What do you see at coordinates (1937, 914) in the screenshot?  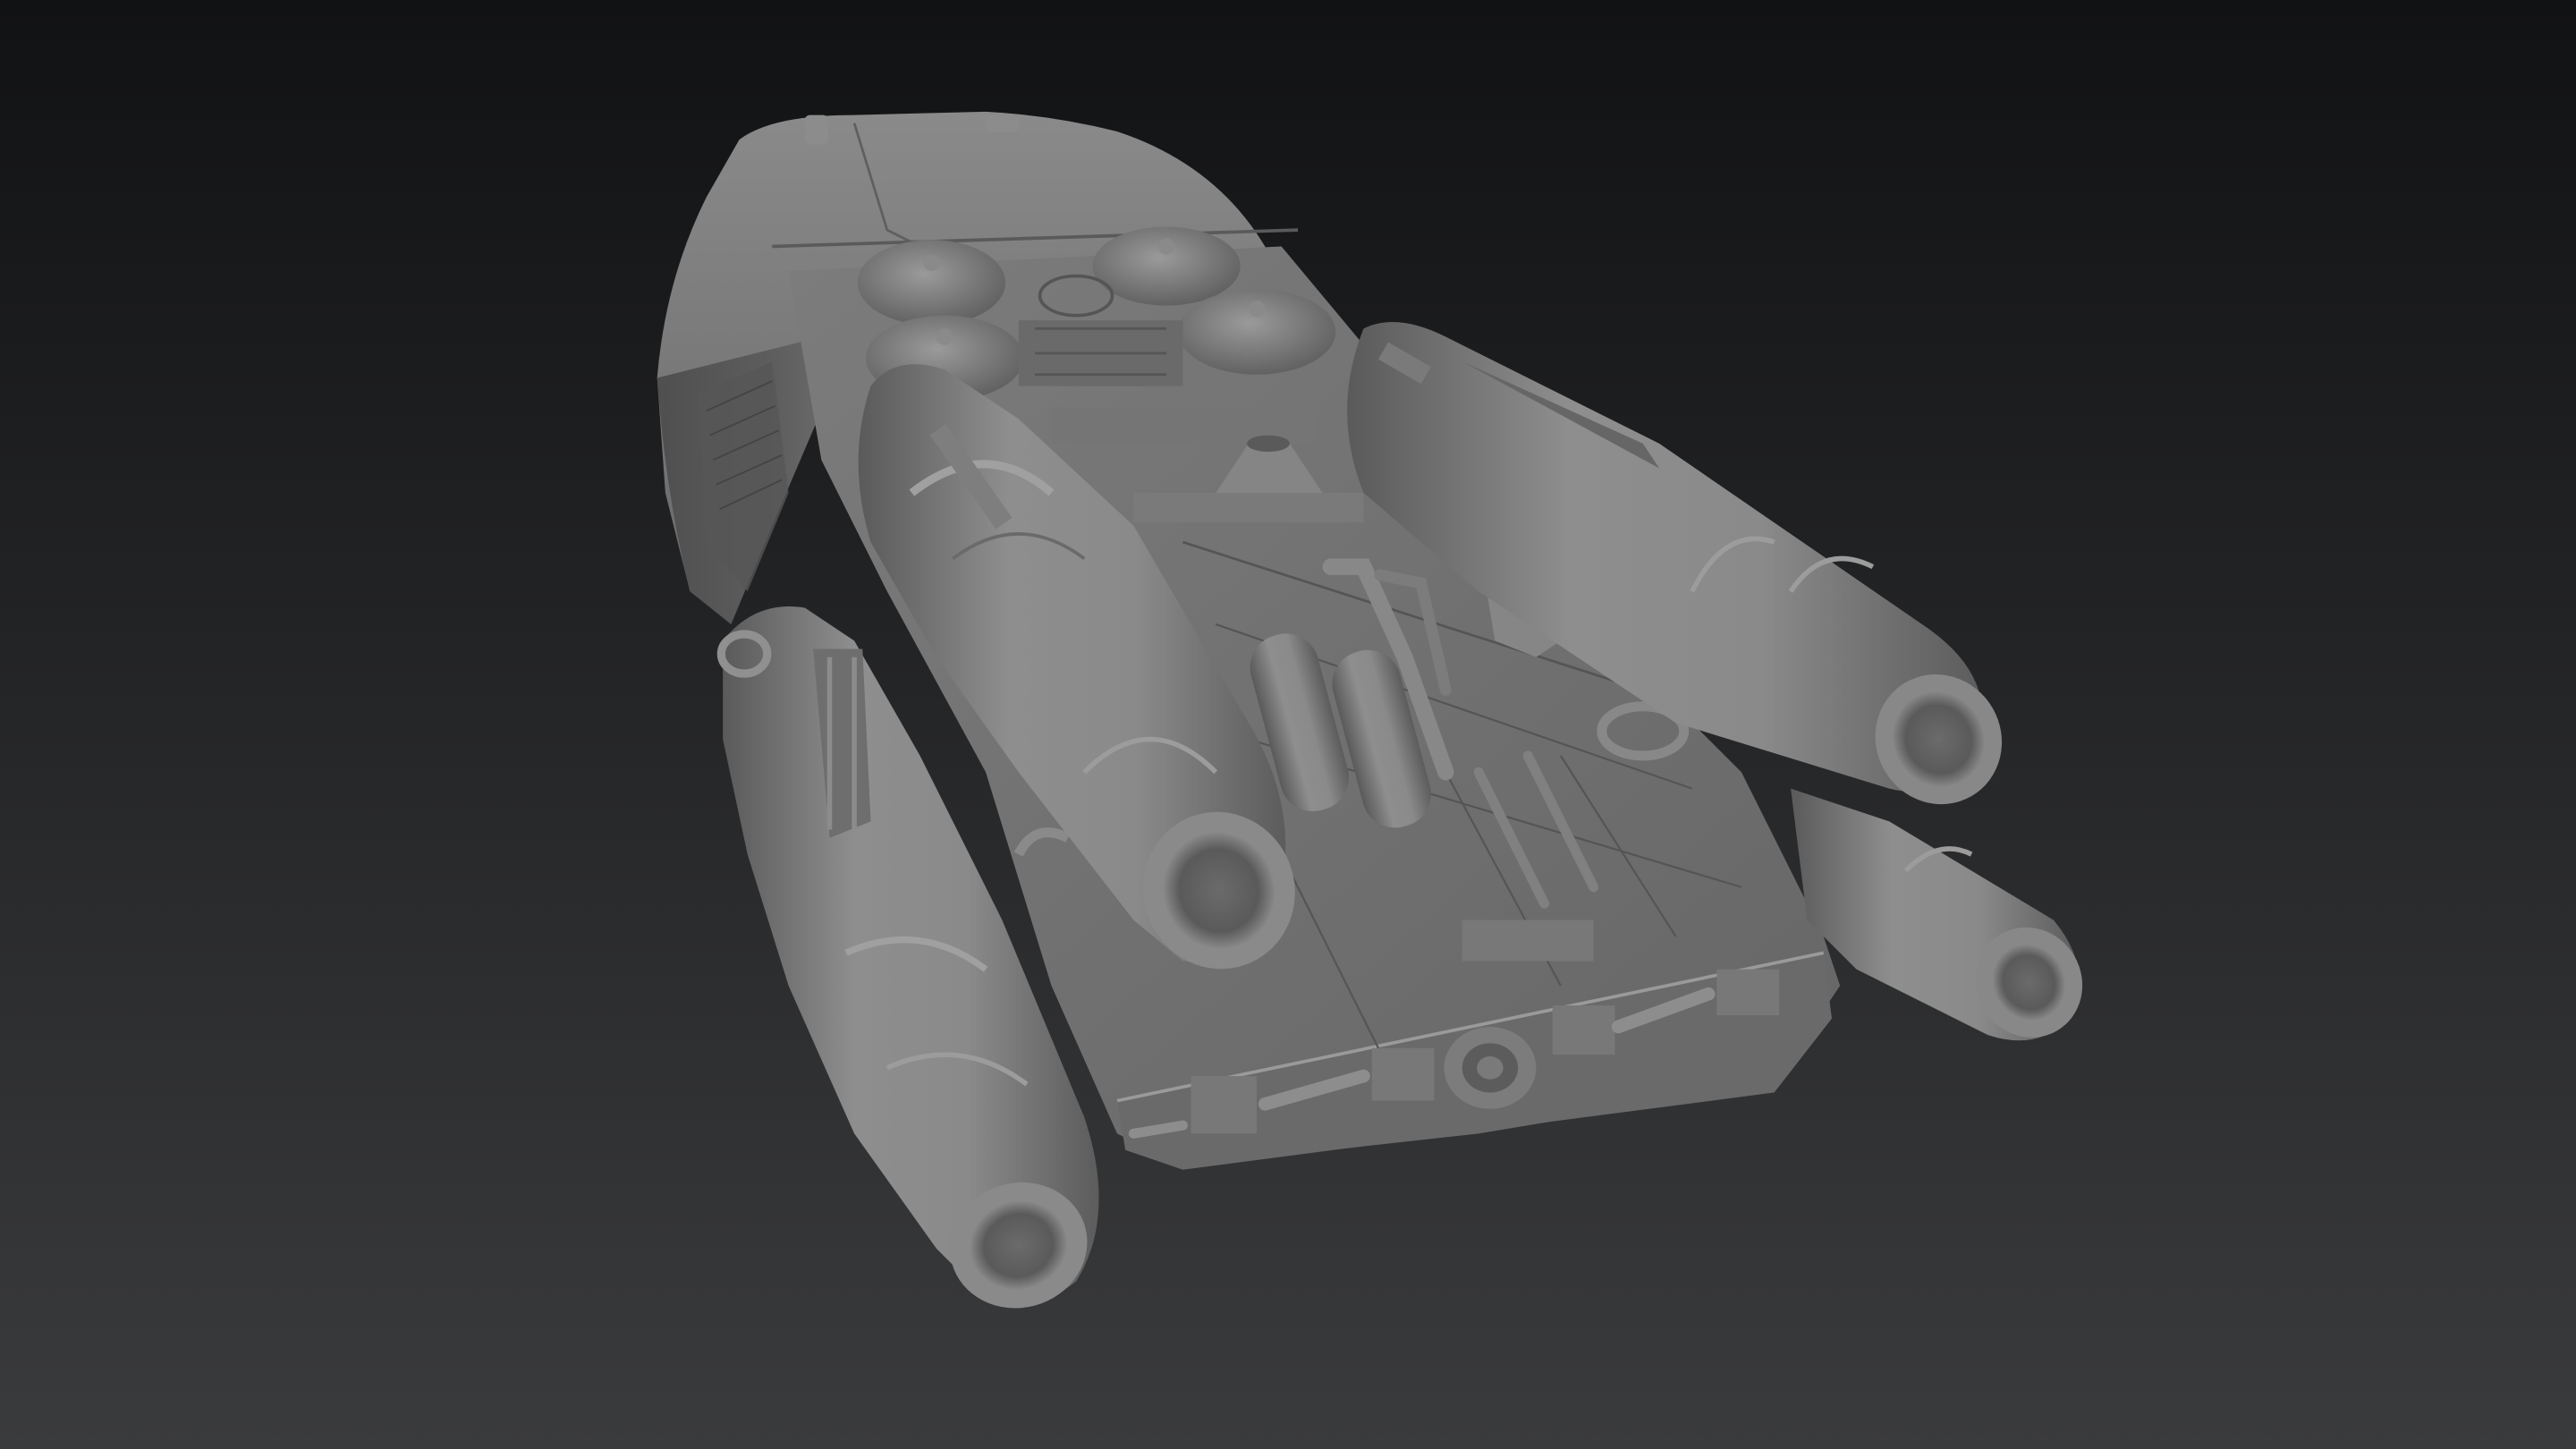 I see `engine-right-lower` at bounding box center [1937, 914].